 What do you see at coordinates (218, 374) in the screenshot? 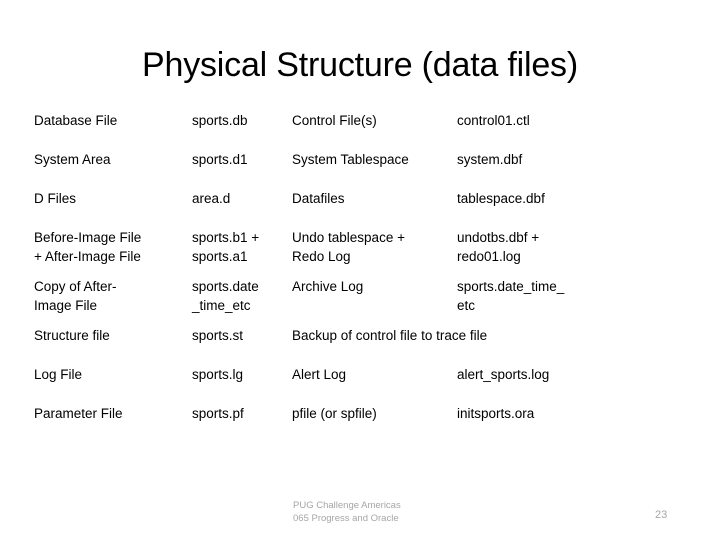
I see `cell-line: sports.lg` at bounding box center [218, 374].